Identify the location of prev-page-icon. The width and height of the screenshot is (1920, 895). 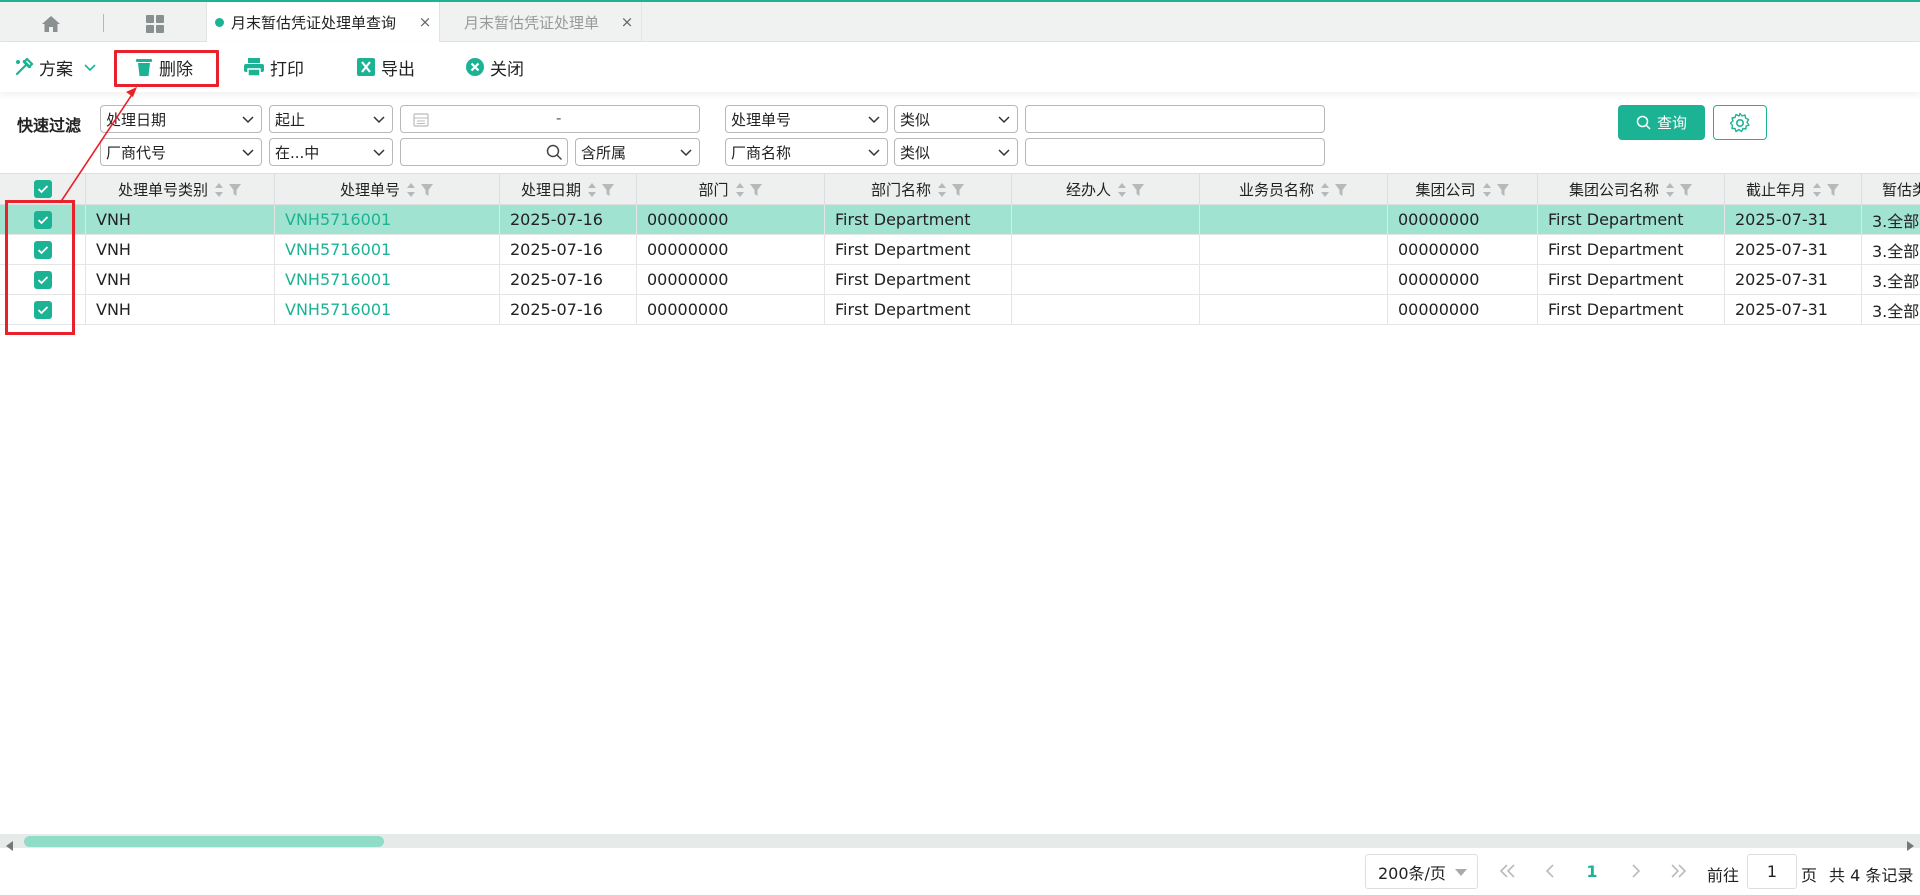
(1550, 871).